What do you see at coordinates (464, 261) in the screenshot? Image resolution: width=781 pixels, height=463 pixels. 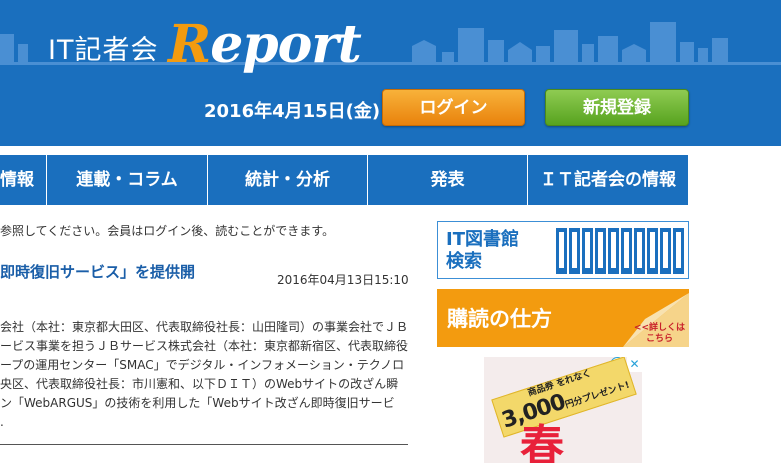 I see `library-banner-line2: 検索` at bounding box center [464, 261].